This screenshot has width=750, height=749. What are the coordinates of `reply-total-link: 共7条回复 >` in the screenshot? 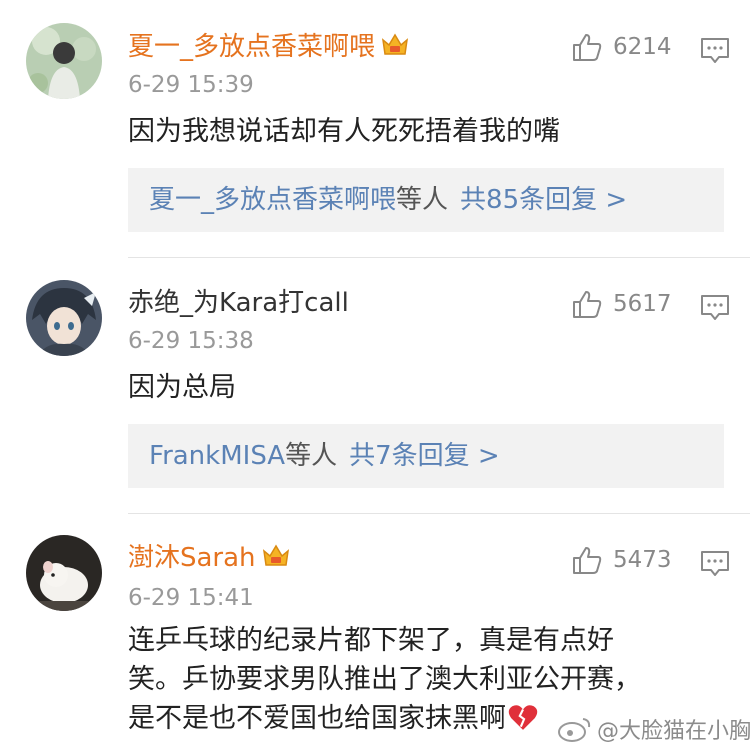 It's located at (424, 456).